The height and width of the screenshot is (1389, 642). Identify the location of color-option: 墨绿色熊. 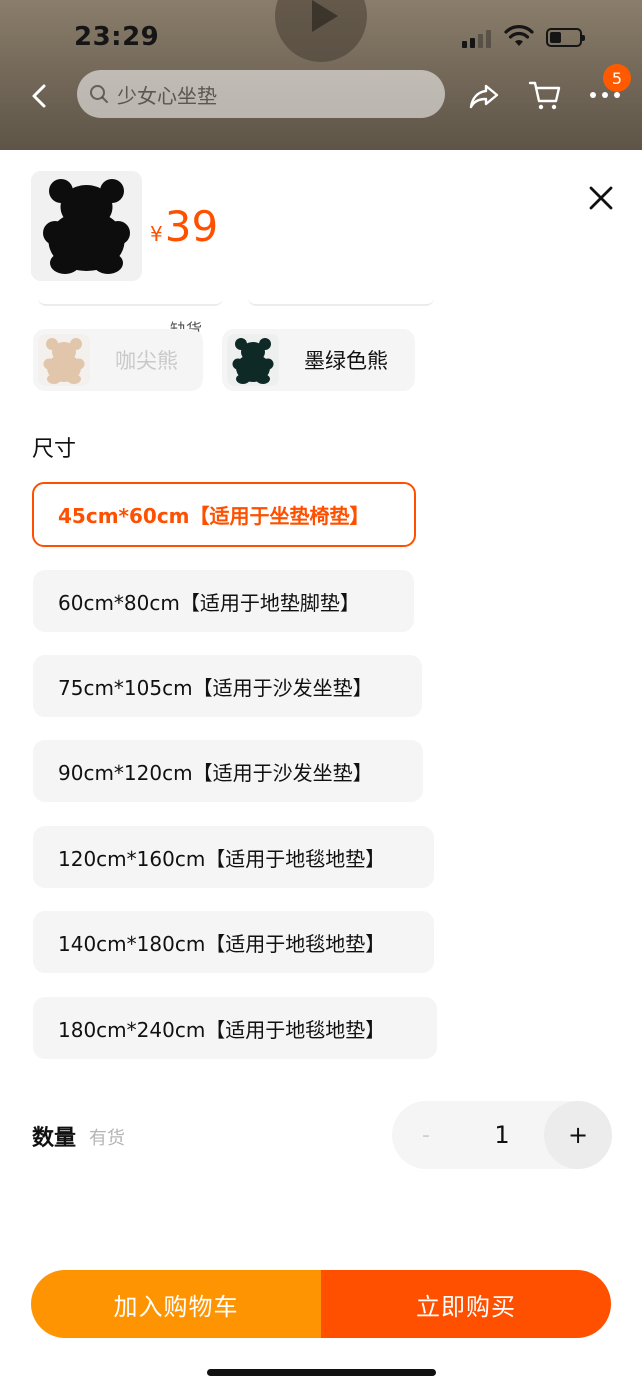
(318, 360).